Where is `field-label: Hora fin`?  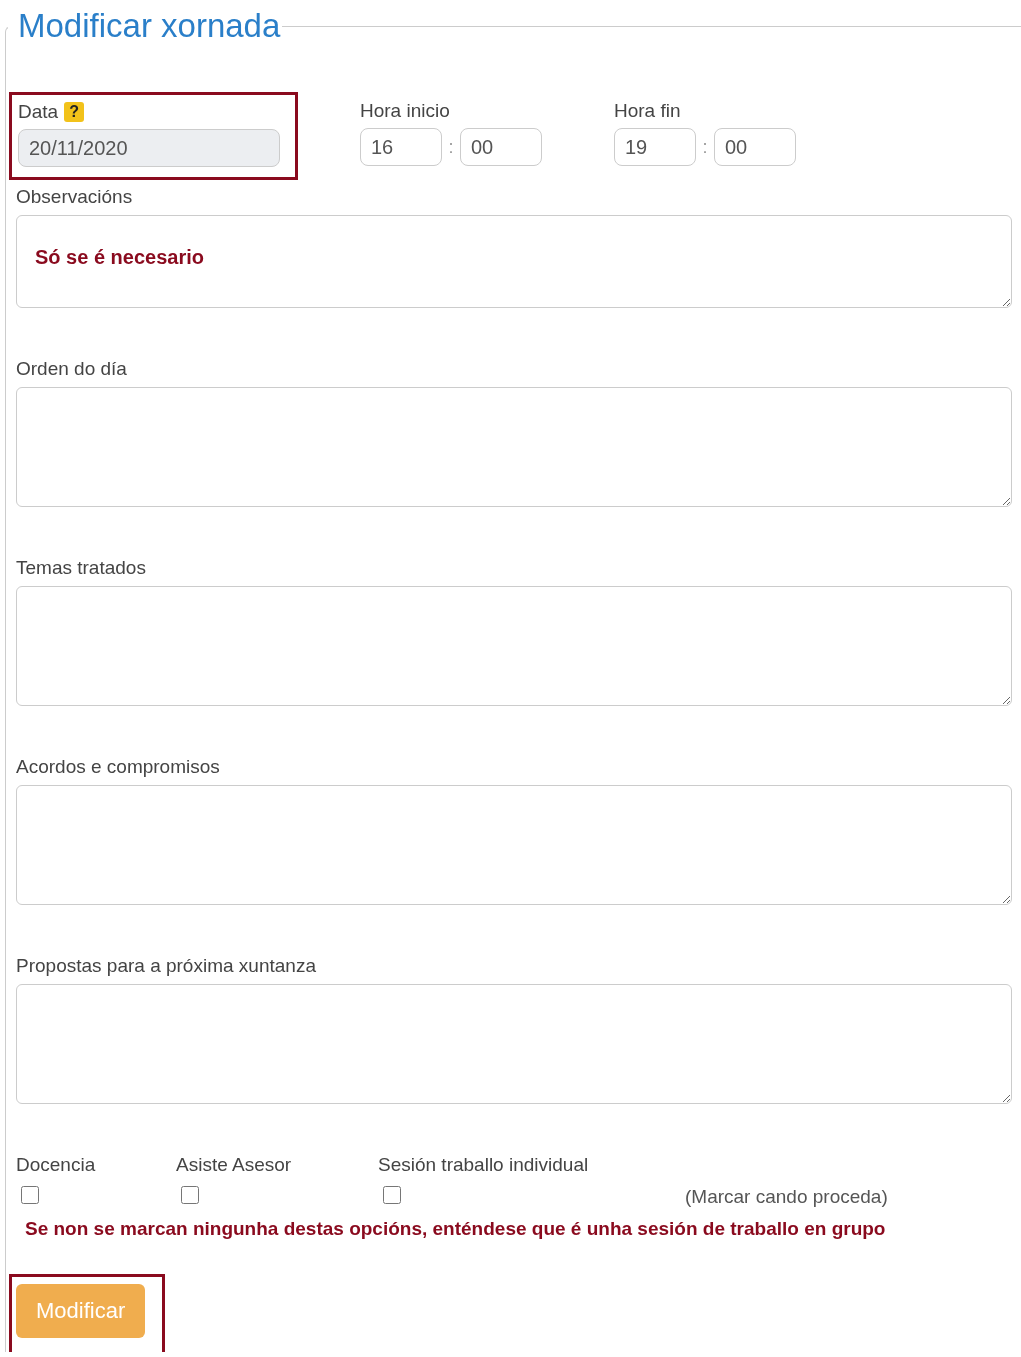 field-label: Hora fin is located at coordinates (647, 111).